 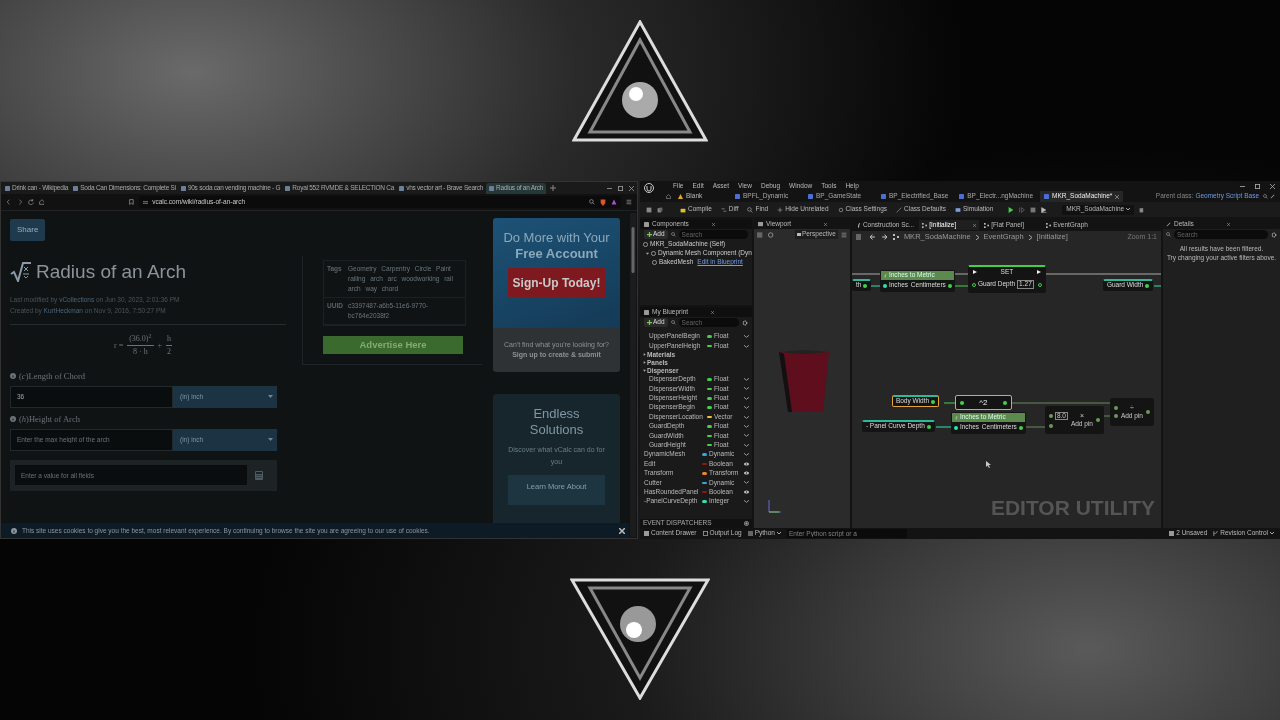 I want to click on menu-icon, so click(x=629, y=202).